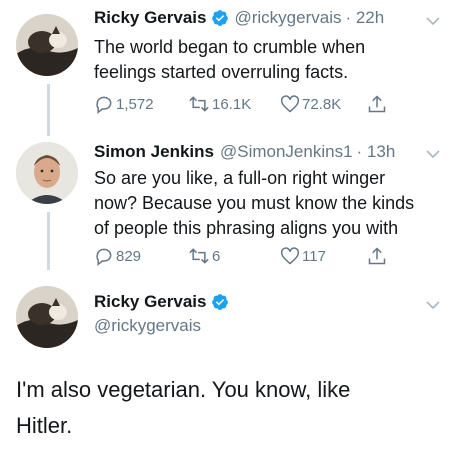  I want to click on tweet-text-line: So are you like, a full-on right winger, so click(240, 178).